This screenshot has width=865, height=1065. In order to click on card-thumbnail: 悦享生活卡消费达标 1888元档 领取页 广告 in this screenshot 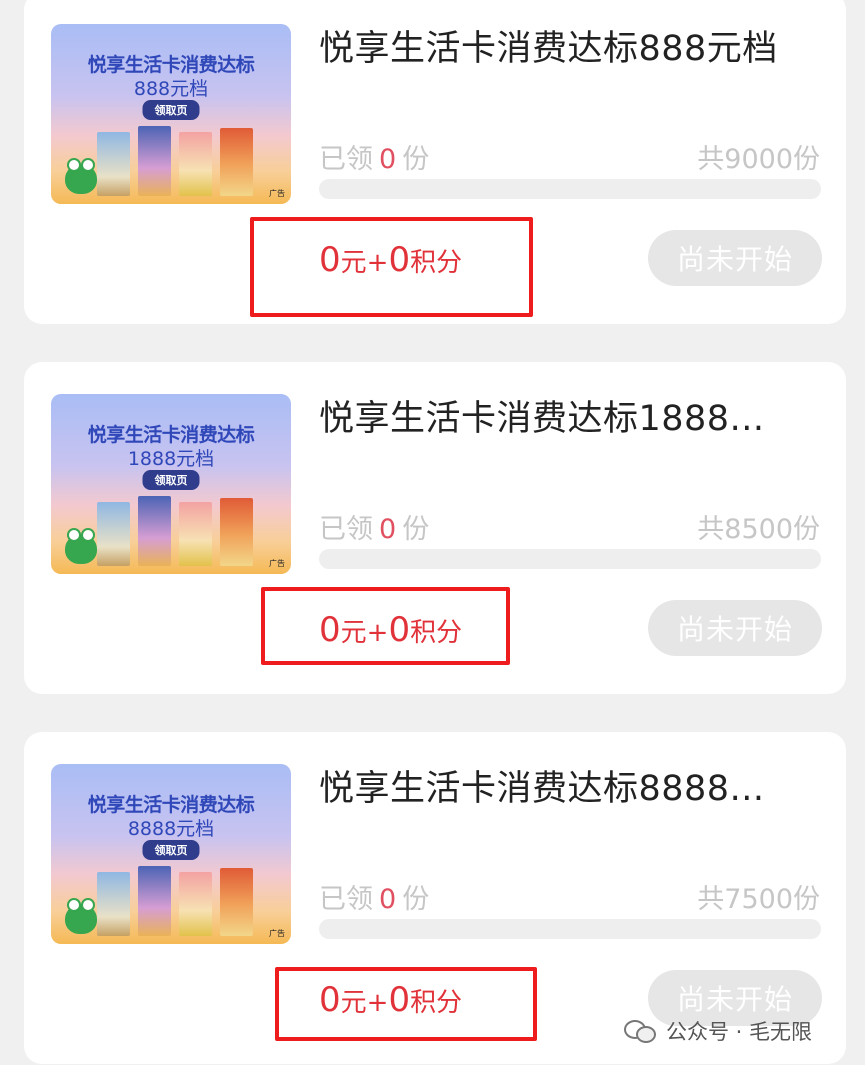, I will do `click(171, 484)`.